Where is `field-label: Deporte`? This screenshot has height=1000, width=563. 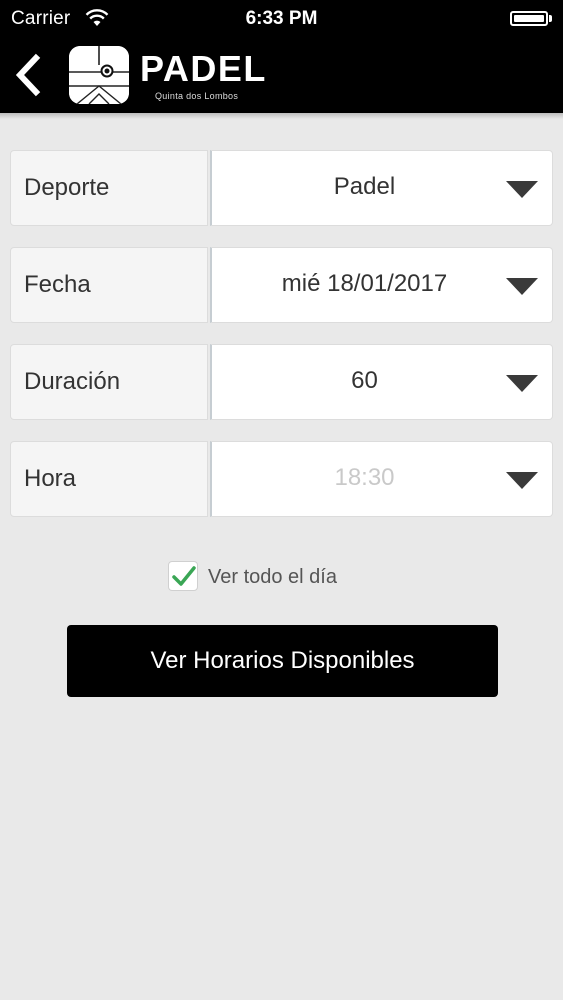 field-label: Deporte is located at coordinates (109, 188).